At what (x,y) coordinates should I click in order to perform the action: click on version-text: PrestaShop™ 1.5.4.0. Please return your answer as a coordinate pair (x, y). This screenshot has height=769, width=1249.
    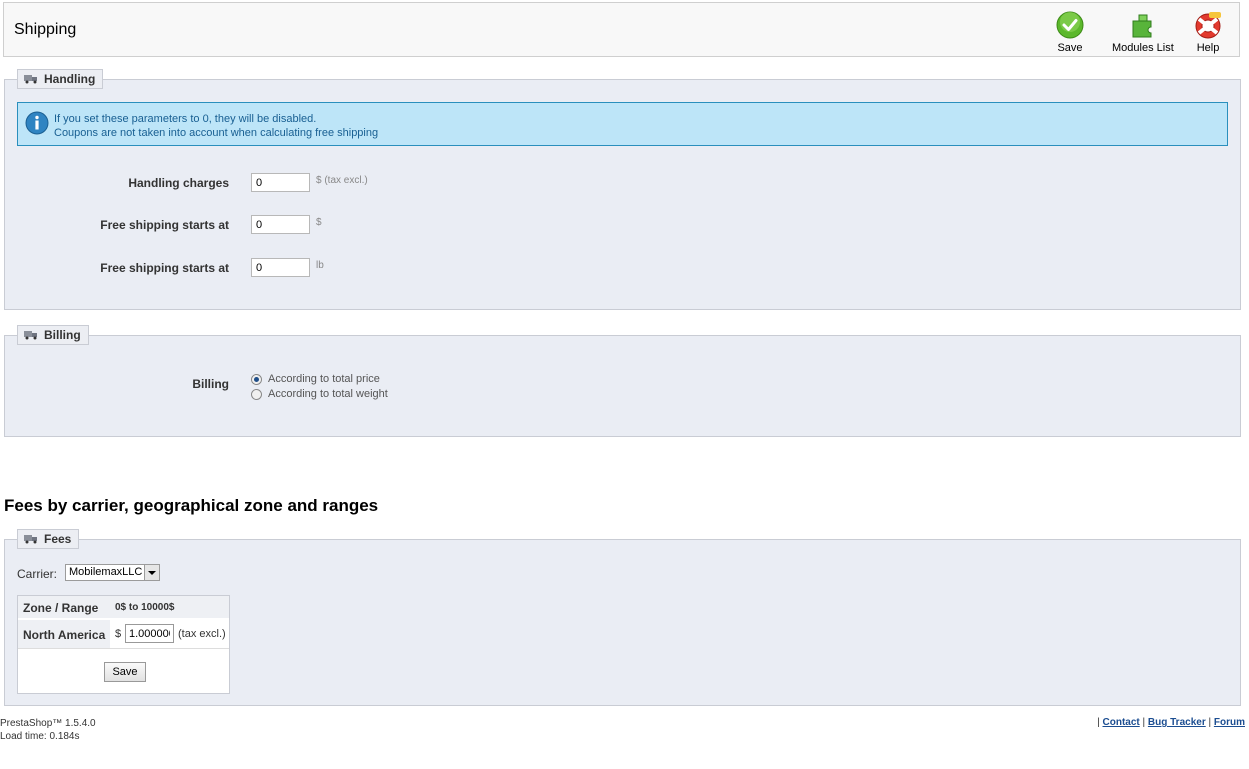
    Looking at the image, I should click on (48, 723).